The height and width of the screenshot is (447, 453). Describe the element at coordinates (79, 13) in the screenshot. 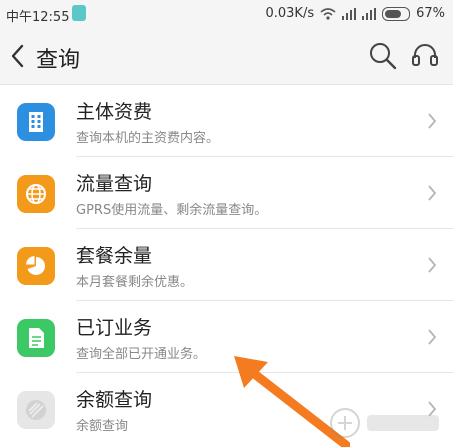

I see `notification-app-icon` at that location.